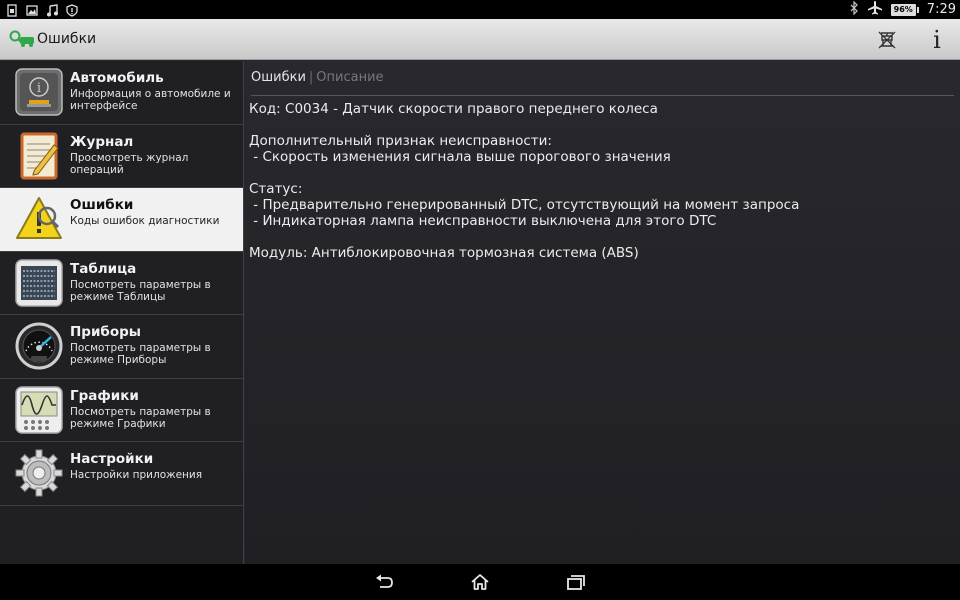 The image size is (960, 600). I want to click on journal-icon, so click(39, 156).